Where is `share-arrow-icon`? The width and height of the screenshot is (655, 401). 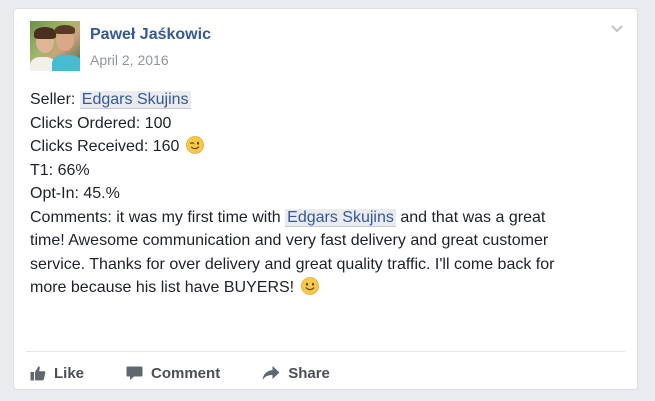 share-arrow-icon is located at coordinates (271, 373).